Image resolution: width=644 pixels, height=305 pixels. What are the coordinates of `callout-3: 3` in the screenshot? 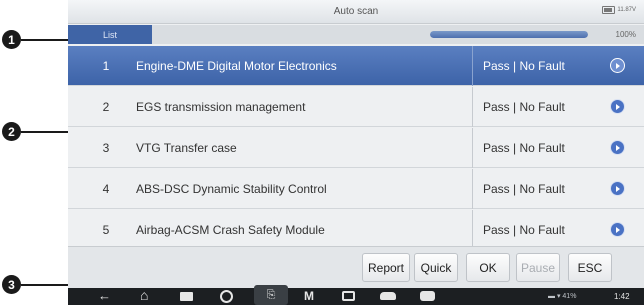 It's located at (11, 284).